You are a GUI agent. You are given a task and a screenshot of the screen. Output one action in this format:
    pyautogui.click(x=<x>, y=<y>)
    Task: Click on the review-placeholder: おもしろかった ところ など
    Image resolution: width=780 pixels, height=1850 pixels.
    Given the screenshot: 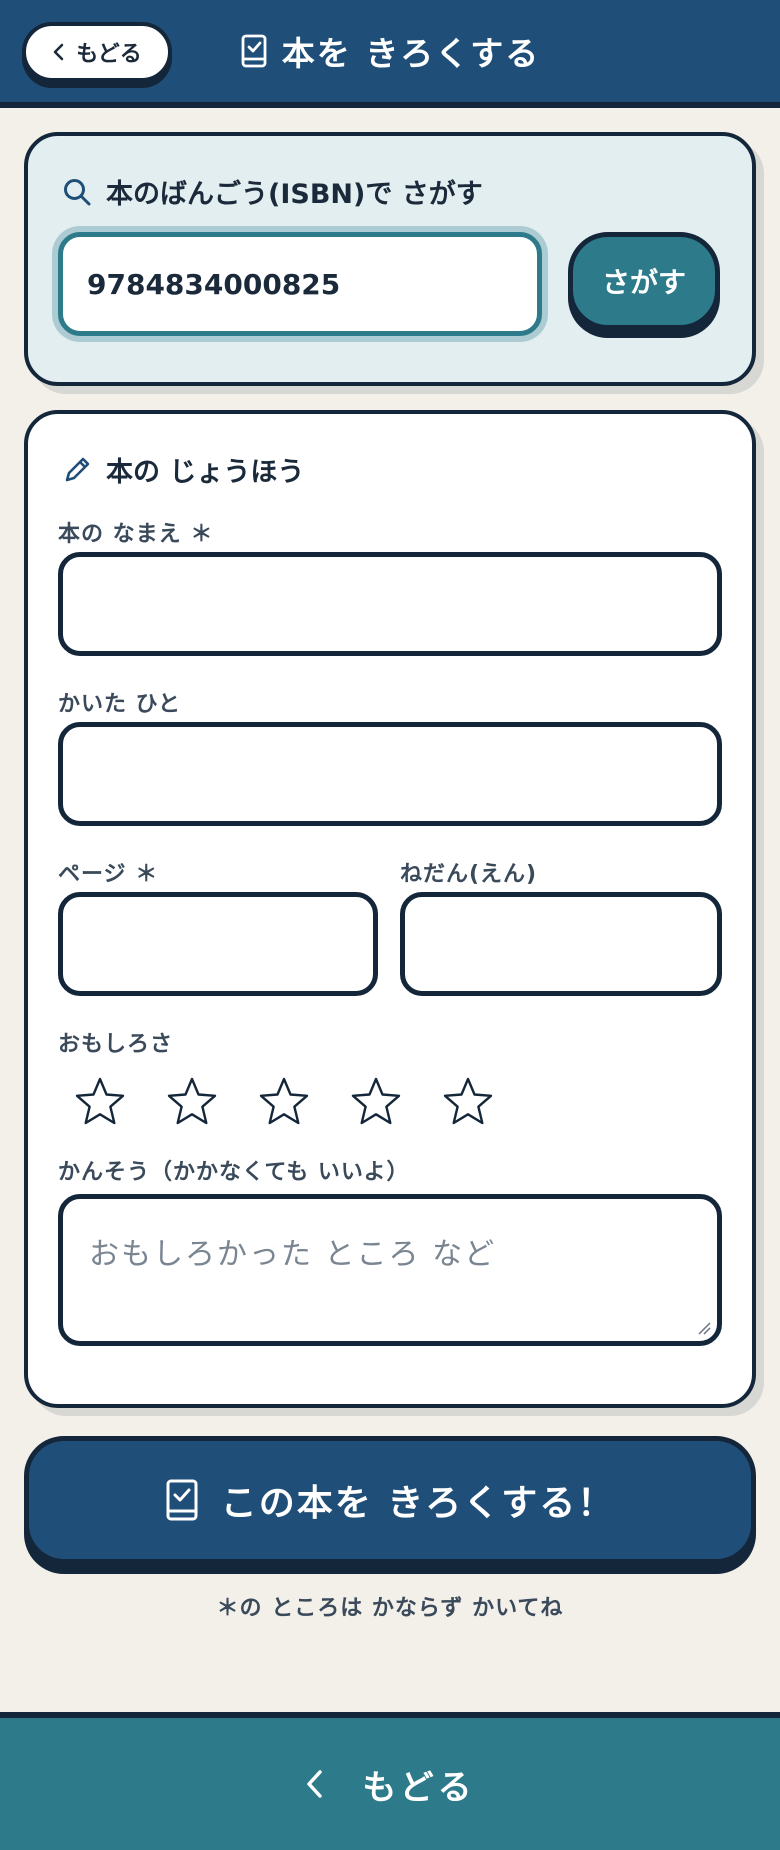 What is the action you would take?
    pyautogui.click(x=293, y=1254)
    